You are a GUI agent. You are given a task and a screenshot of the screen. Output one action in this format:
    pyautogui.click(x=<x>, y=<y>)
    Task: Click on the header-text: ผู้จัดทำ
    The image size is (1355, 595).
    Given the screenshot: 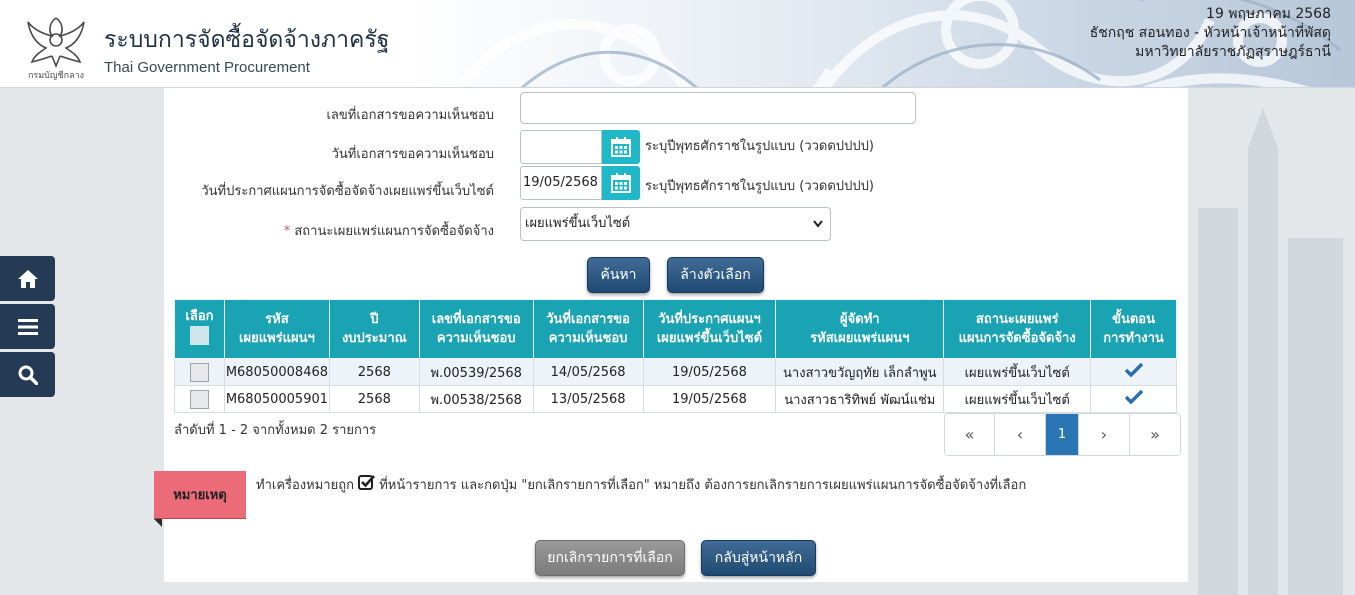 What is the action you would take?
    pyautogui.click(x=860, y=319)
    